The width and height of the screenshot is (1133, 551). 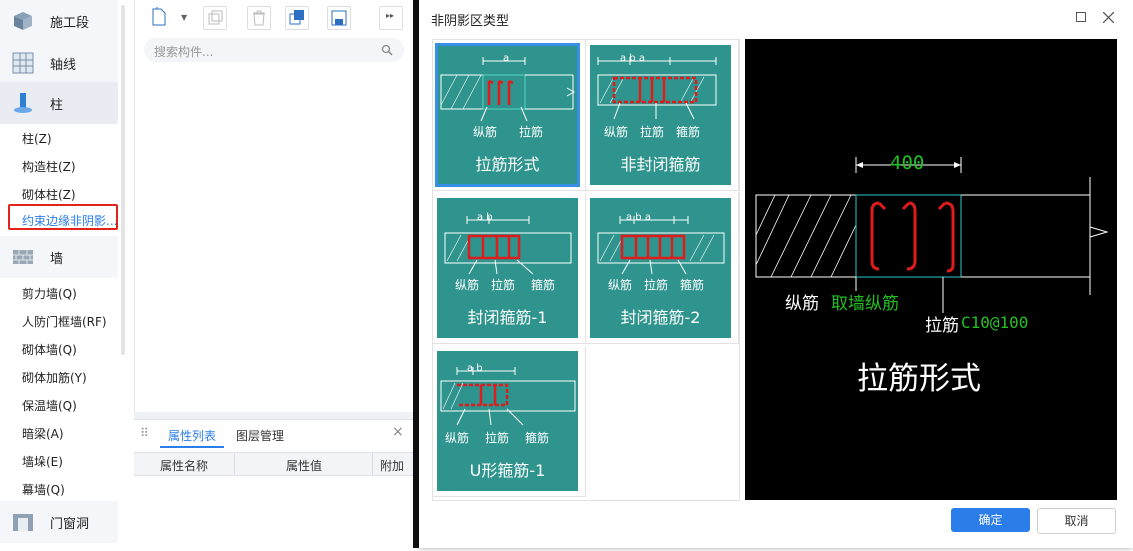 What do you see at coordinates (470, 21) in the screenshot?
I see `dialog-title: 非阴影区类型` at bounding box center [470, 21].